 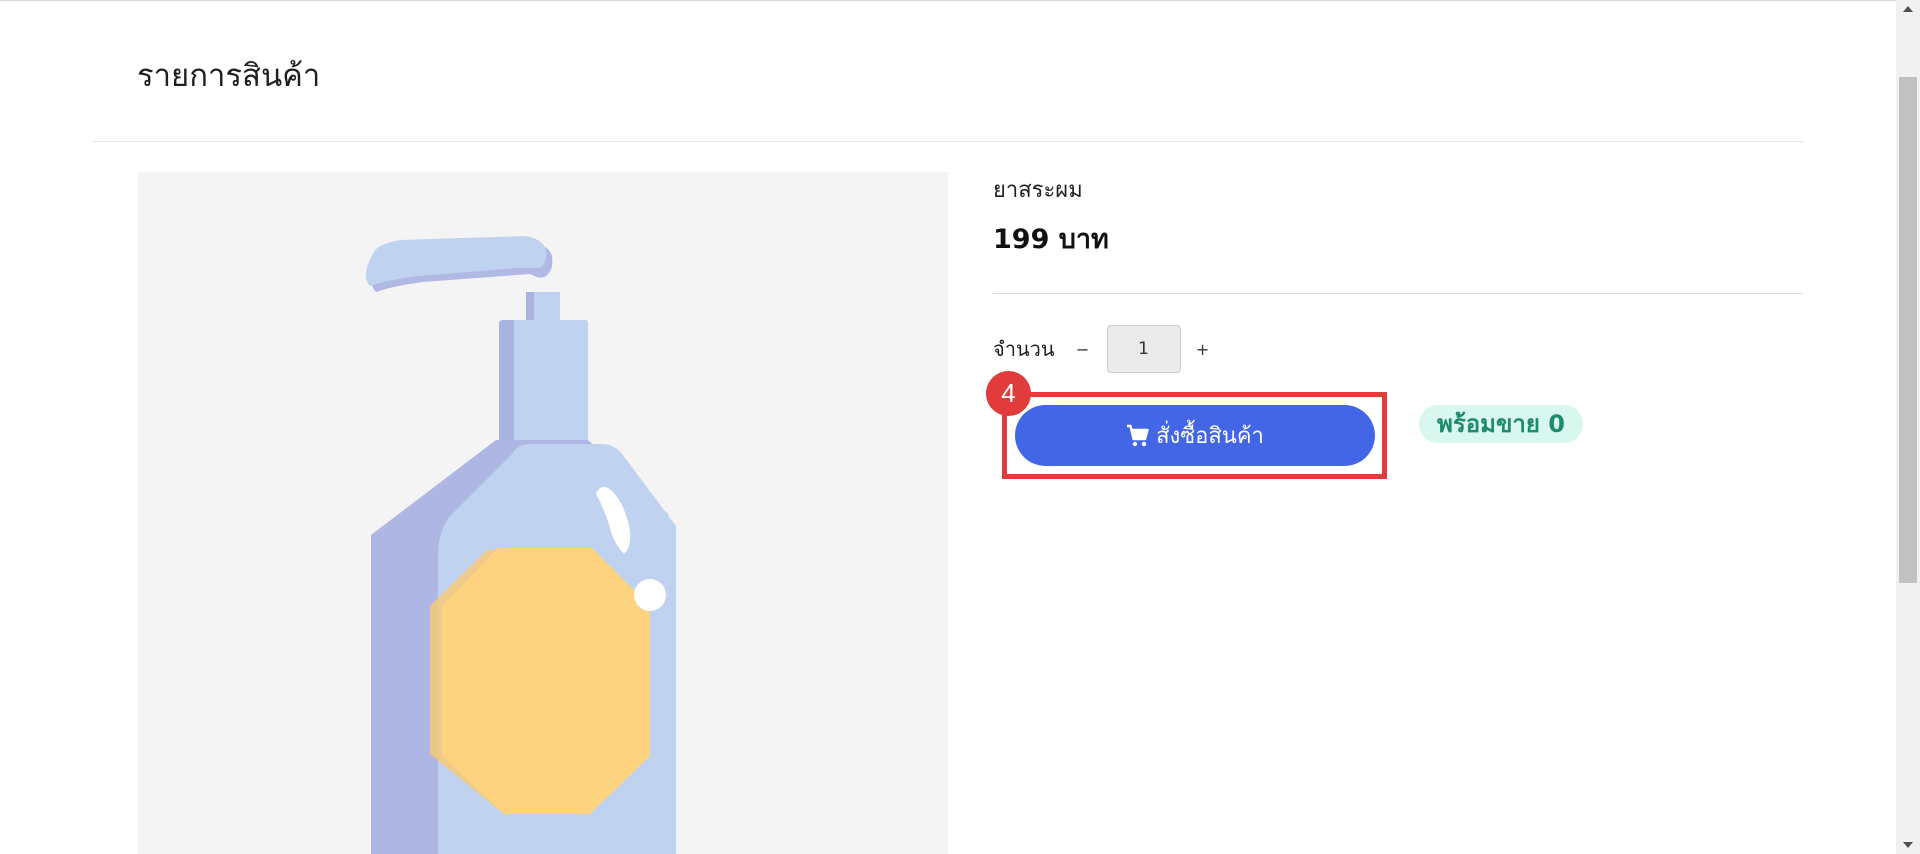 What do you see at coordinates (1210, 436) in the screenshot?
I see `order-button-label: สั่งซื้อสินค้า` at bounding box center [1210, 436].